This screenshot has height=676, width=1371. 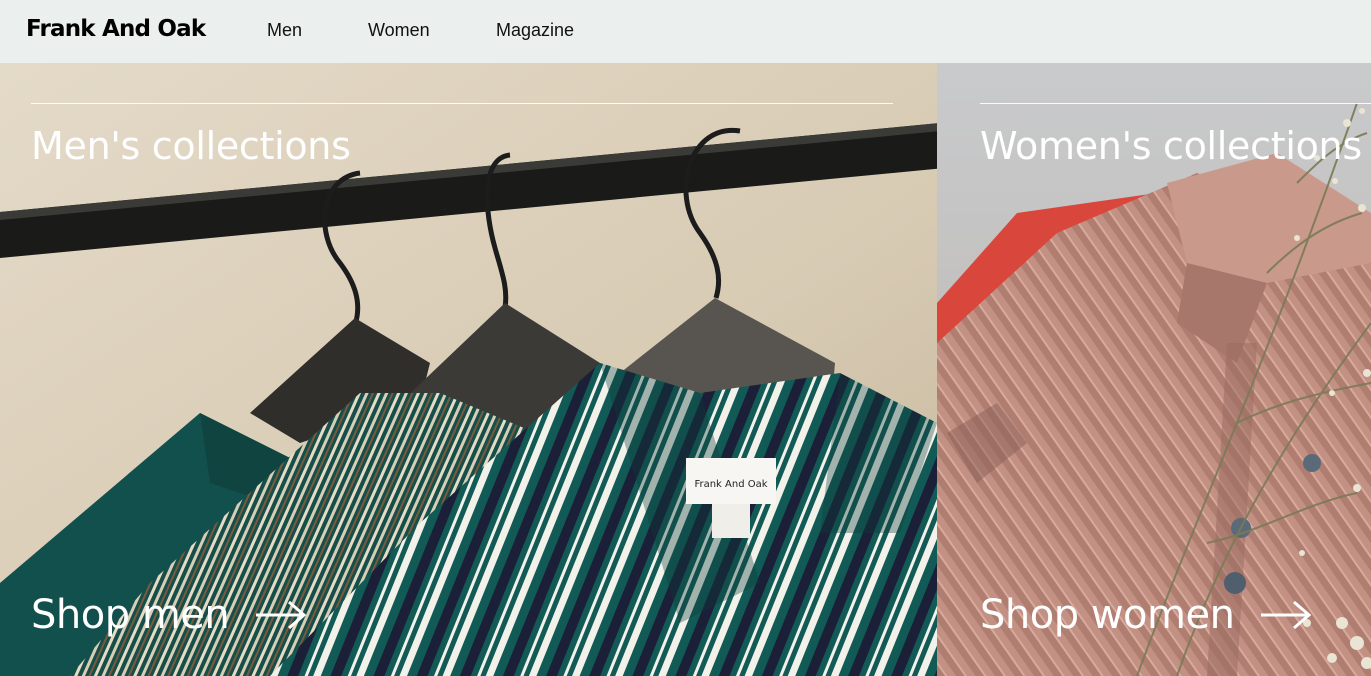 I want to click on nav-item-men: Men, so click(x=284, y=30).